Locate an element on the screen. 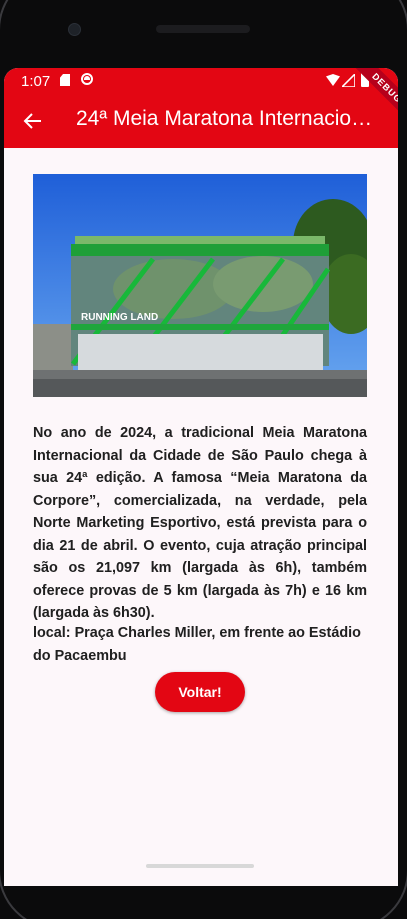  app-circle-icon is located at coordinates (87, 79).